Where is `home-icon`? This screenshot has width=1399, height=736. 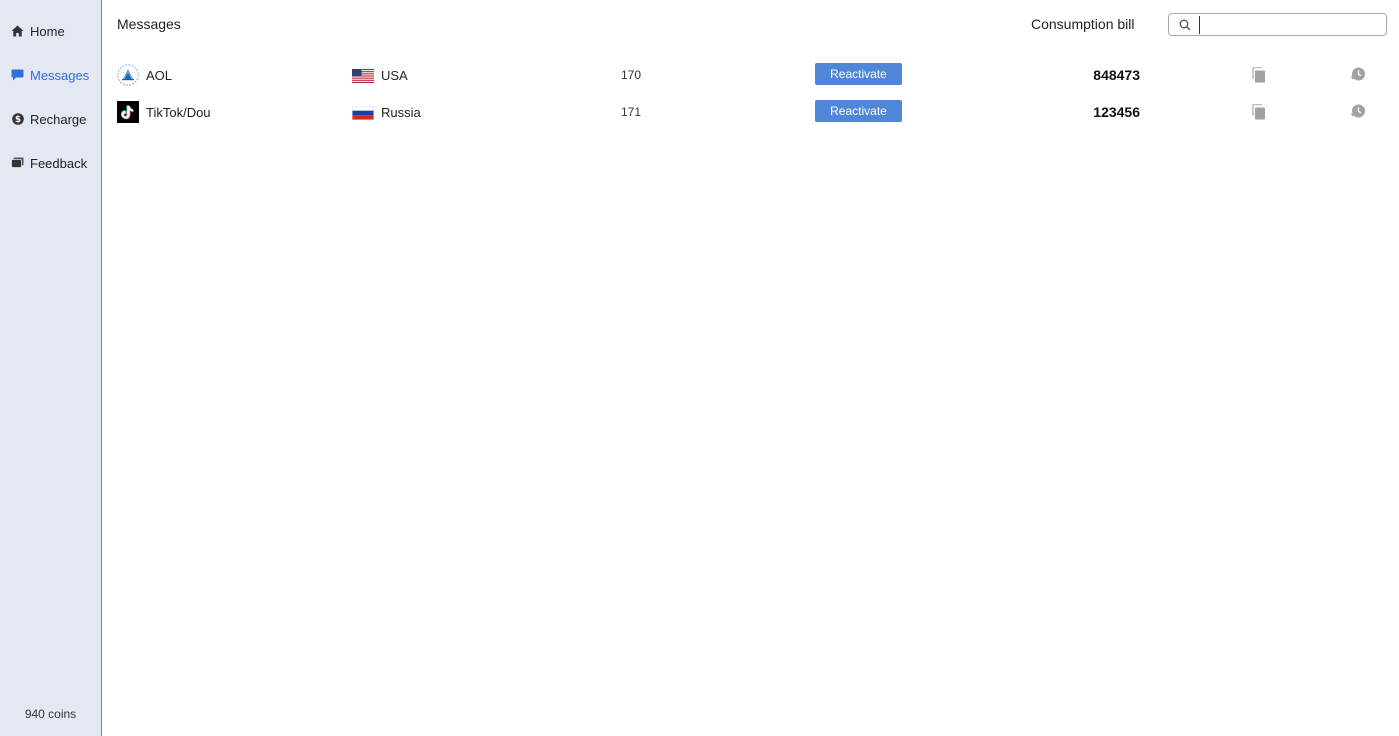
home-icon is located at coordinates (17, 31).